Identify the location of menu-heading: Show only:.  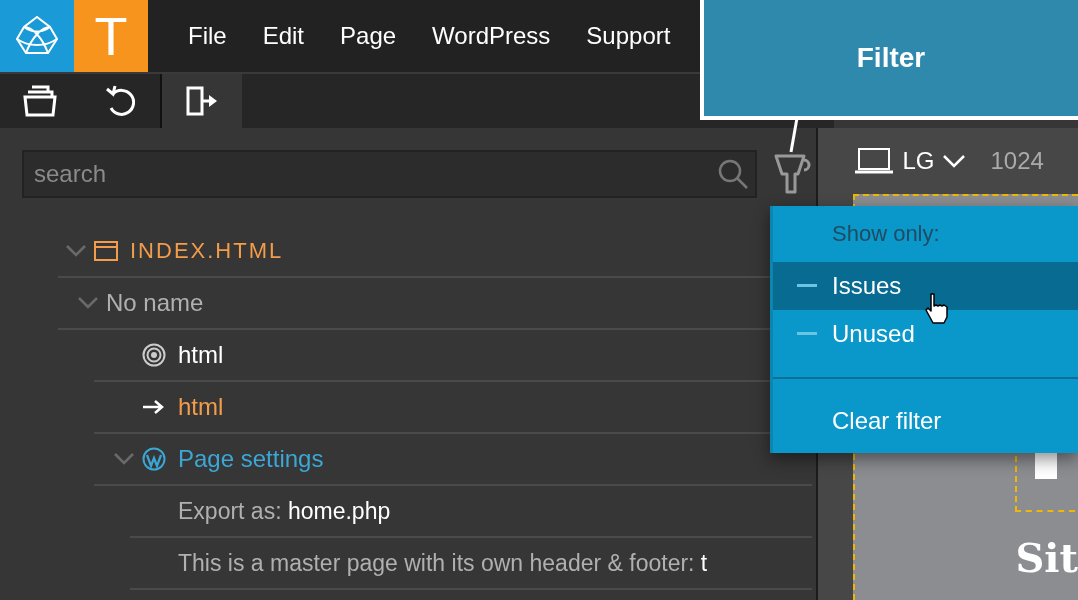
(886, 234).